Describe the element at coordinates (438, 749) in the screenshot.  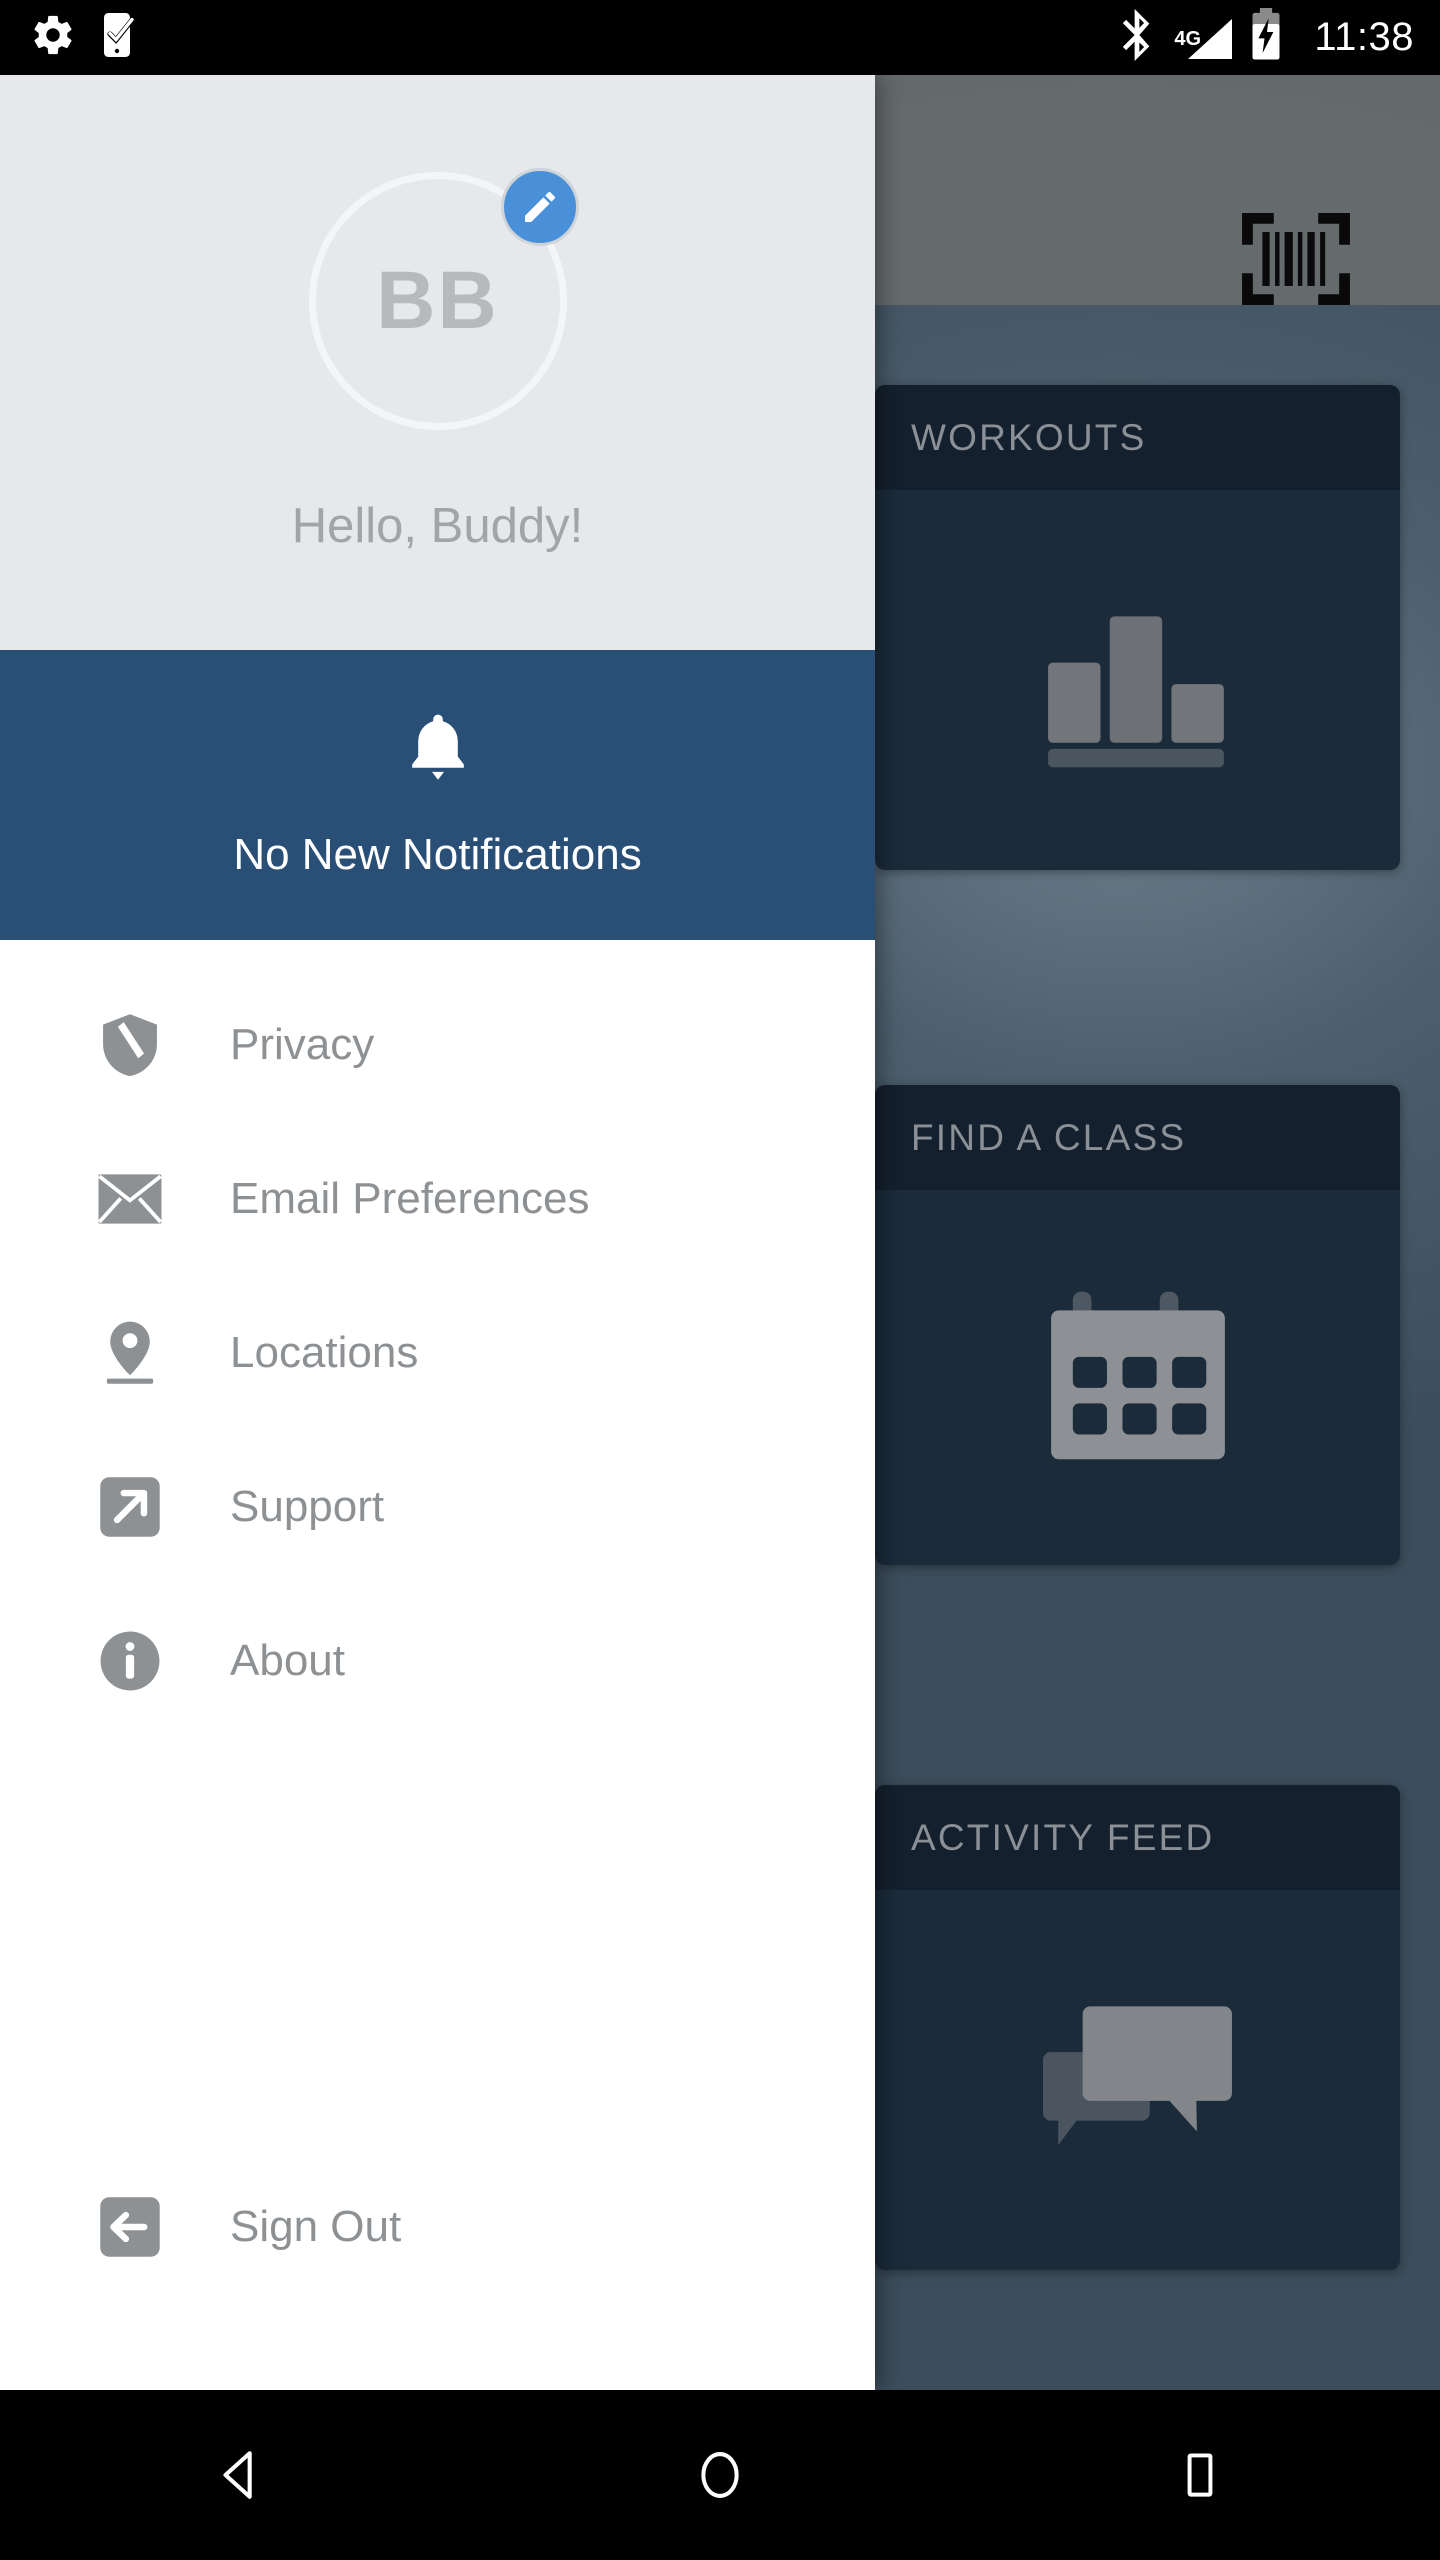
I see `bell-icon` at that location.